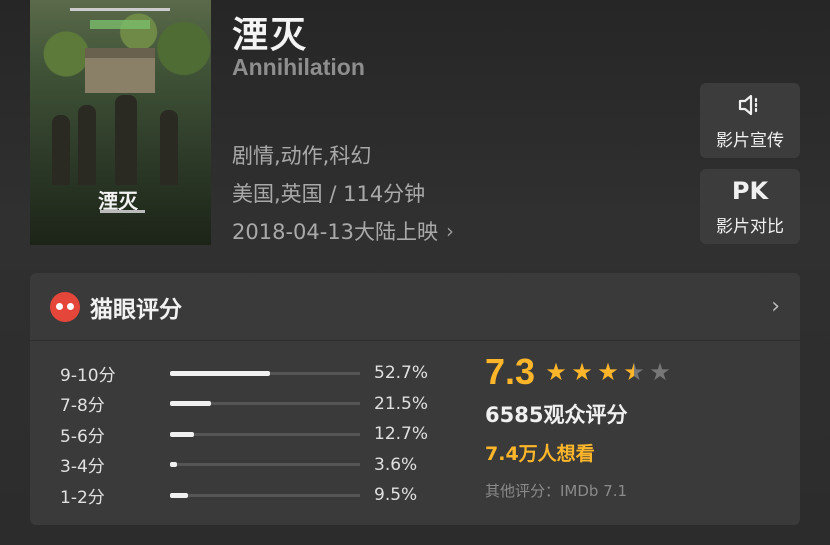  What do you see at coordinates (415, 307) in the screenshot?
I see `rating-header: 猫眼评分 ›` at bounding box center [415, 307].